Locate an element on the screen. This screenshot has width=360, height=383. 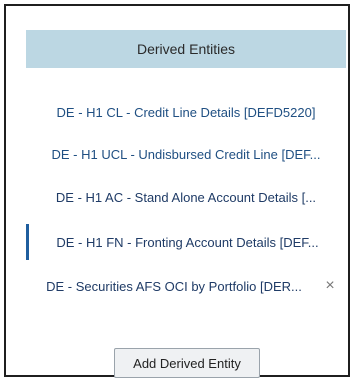
panel-title: Derived Entities is located at coordinates (186, 49).